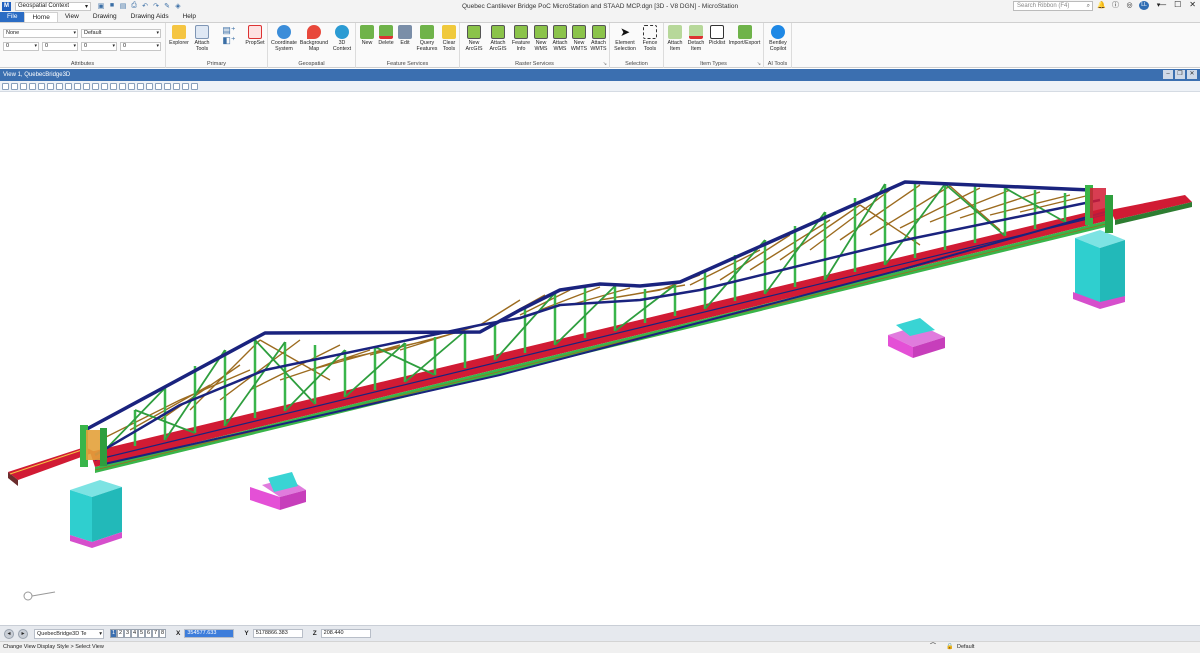 The width and height of the screenshot is (1200, 653). What do you see at coordinates (145, 6) in the screenshot?
I see `undo-icon: ↶` at bounding box center [145, 6].